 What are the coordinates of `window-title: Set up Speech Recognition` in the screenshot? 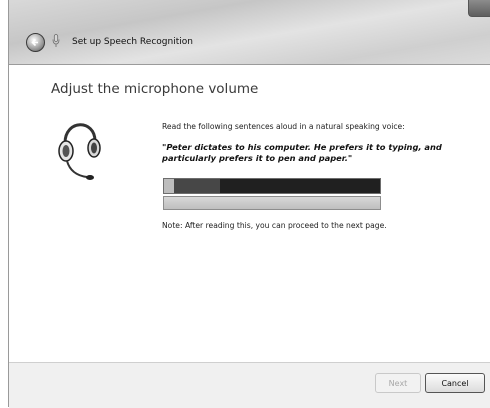 It's located at (132, 42).